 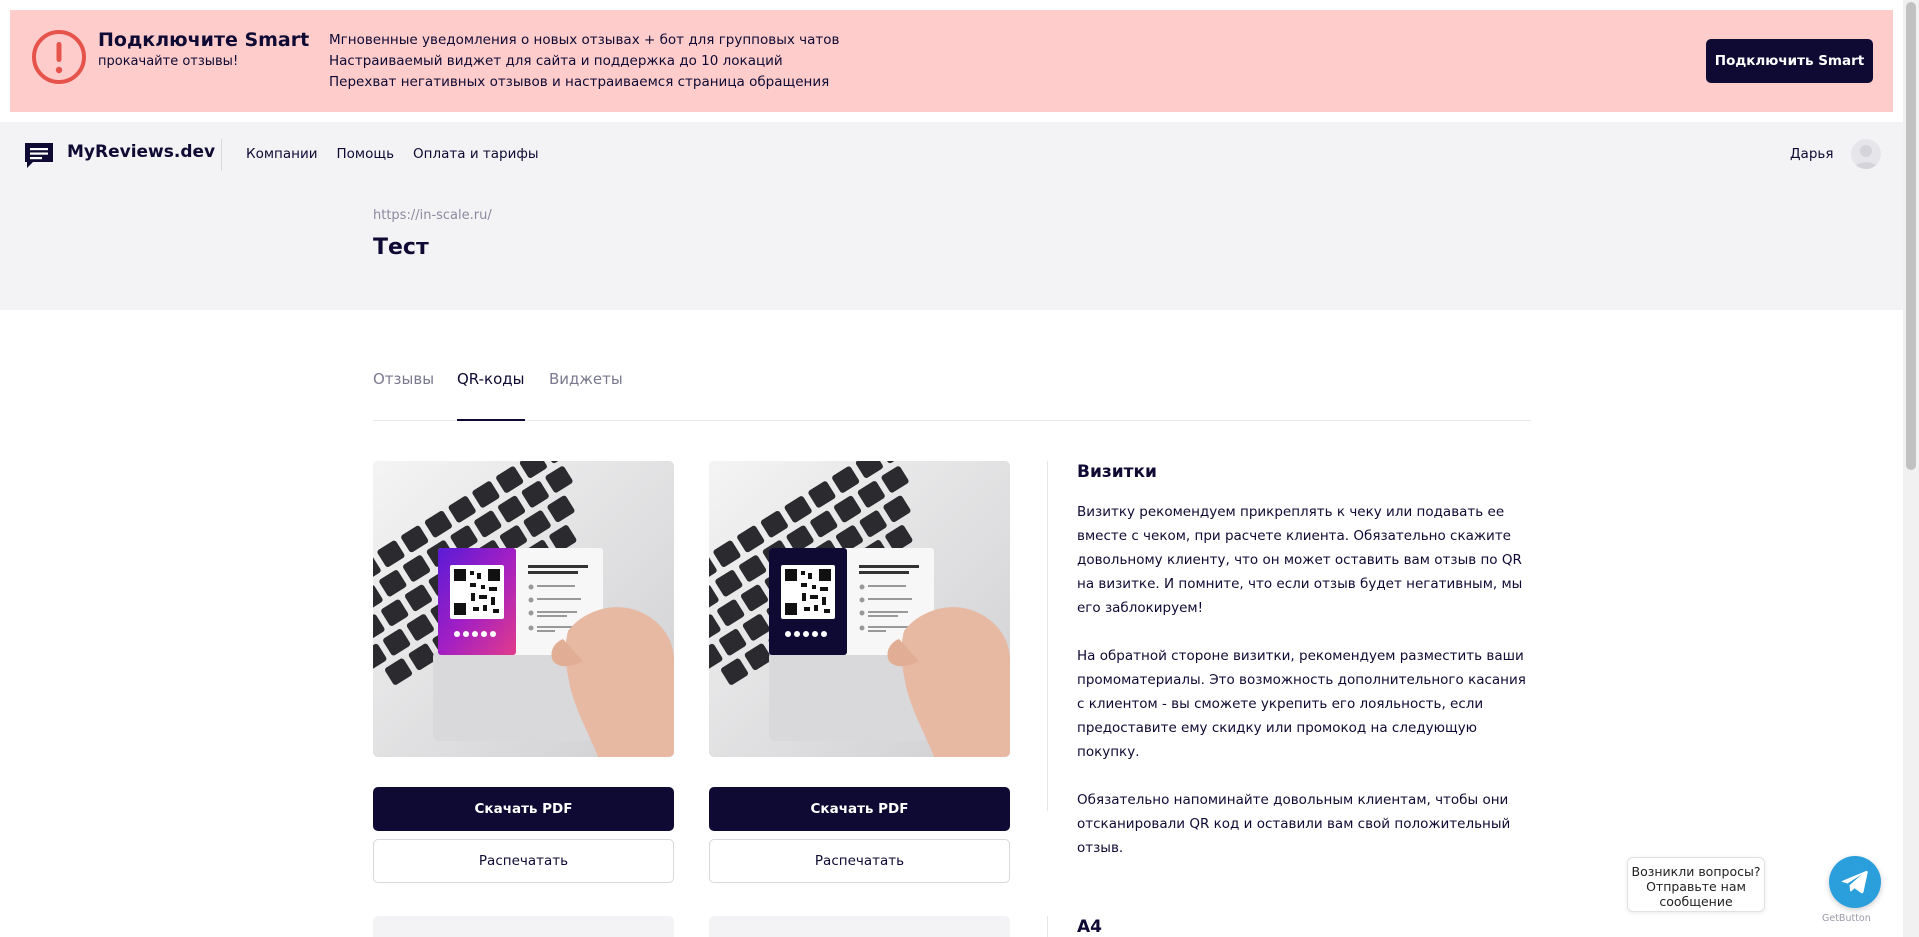 I want to click on telegram-icon, so click(x=1854, y=882).